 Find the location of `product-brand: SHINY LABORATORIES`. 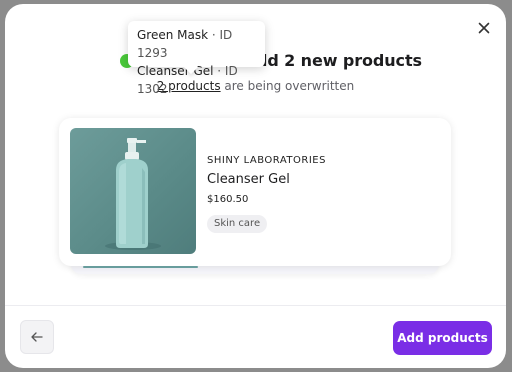

product-brand: SHINY LABORATORIES is located at coordinates (266, 160).